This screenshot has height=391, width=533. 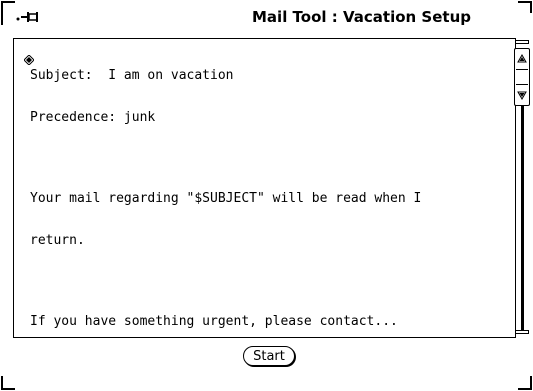 I want to click on start-button: Start, so click(x=269, y=356).